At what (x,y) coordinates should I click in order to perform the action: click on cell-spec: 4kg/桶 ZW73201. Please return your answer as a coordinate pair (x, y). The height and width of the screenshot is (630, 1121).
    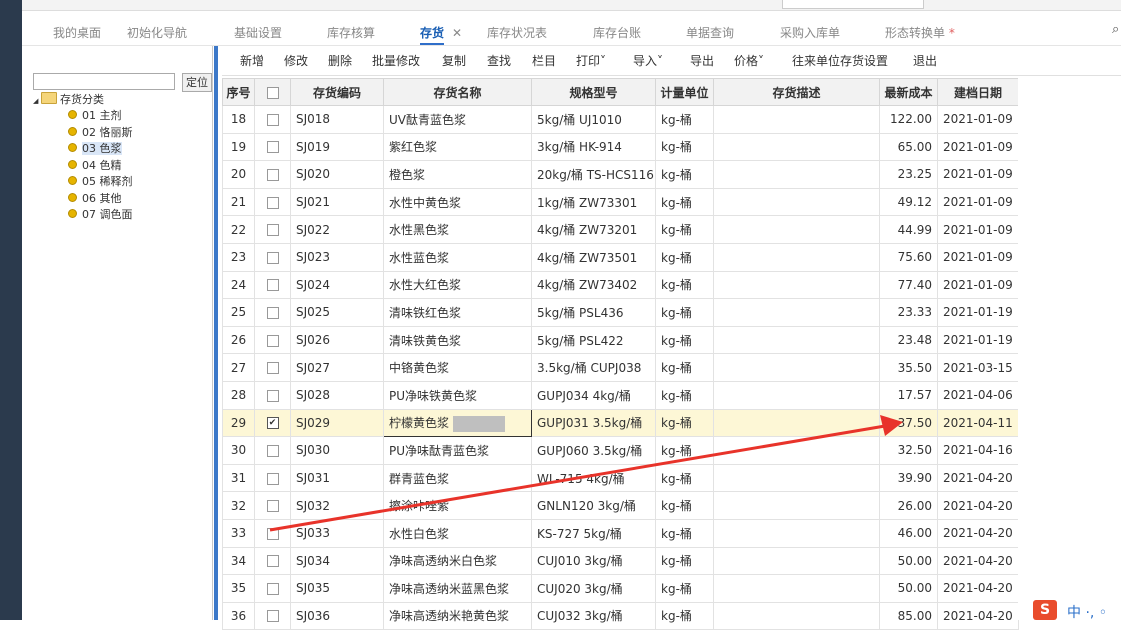
    Looking at the image, I should click on (593, 229).